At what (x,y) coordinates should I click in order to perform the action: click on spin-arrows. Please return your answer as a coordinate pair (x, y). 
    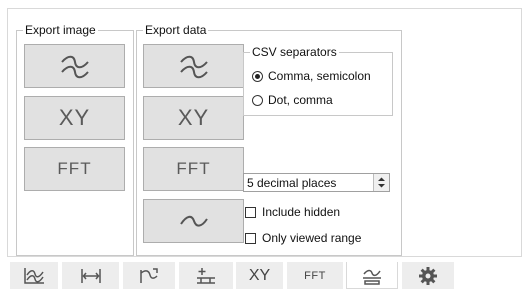
    Looking at the image, I should click on (381, 182).